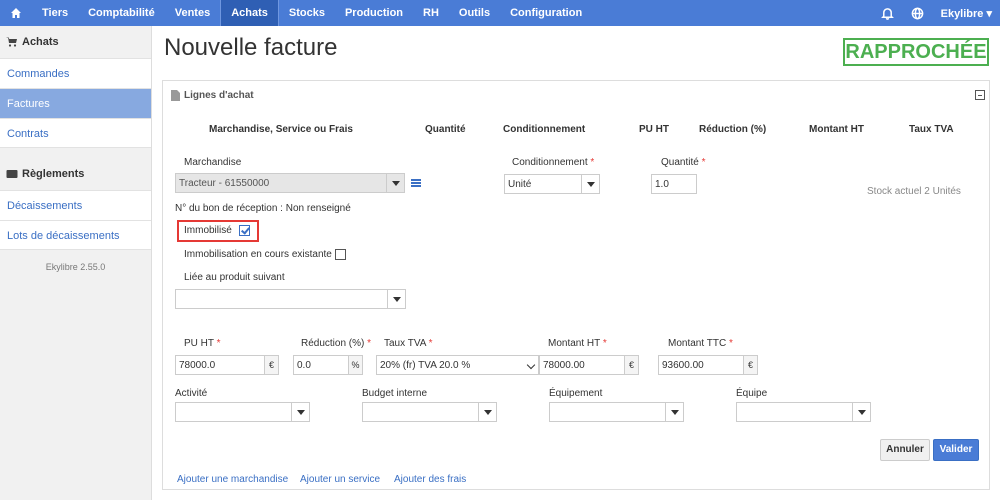 Image resolution: width=1000 pixels, height=500 pixels. I want to click on submit-button: Valider, so click(956, 450).